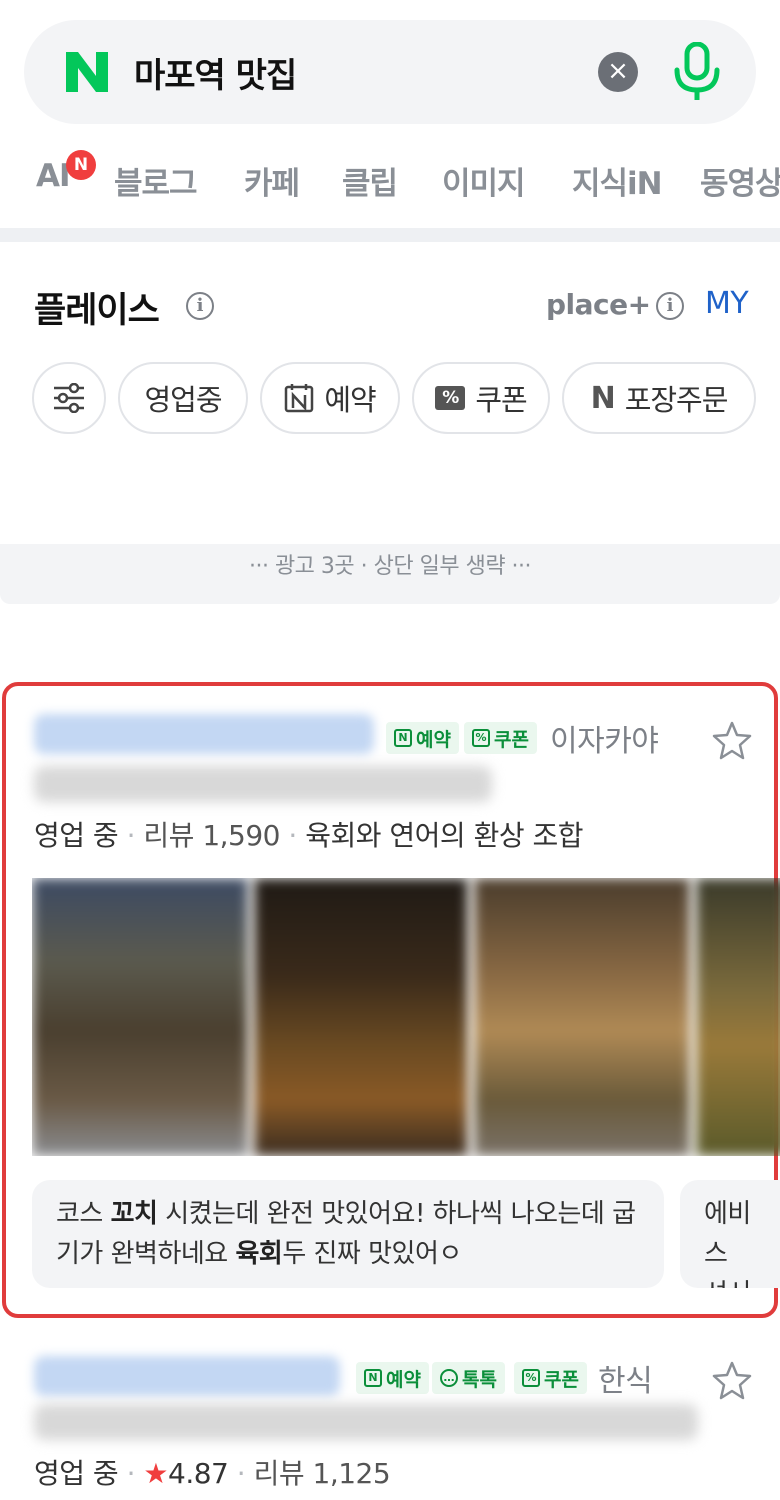 Image resolution: width=780 pixels, height=1500 pixels. What do you see at coordinates (350, 400) in the screenshot?
I see `filter-chip-label: 예약` at bounding box center [350, 400].